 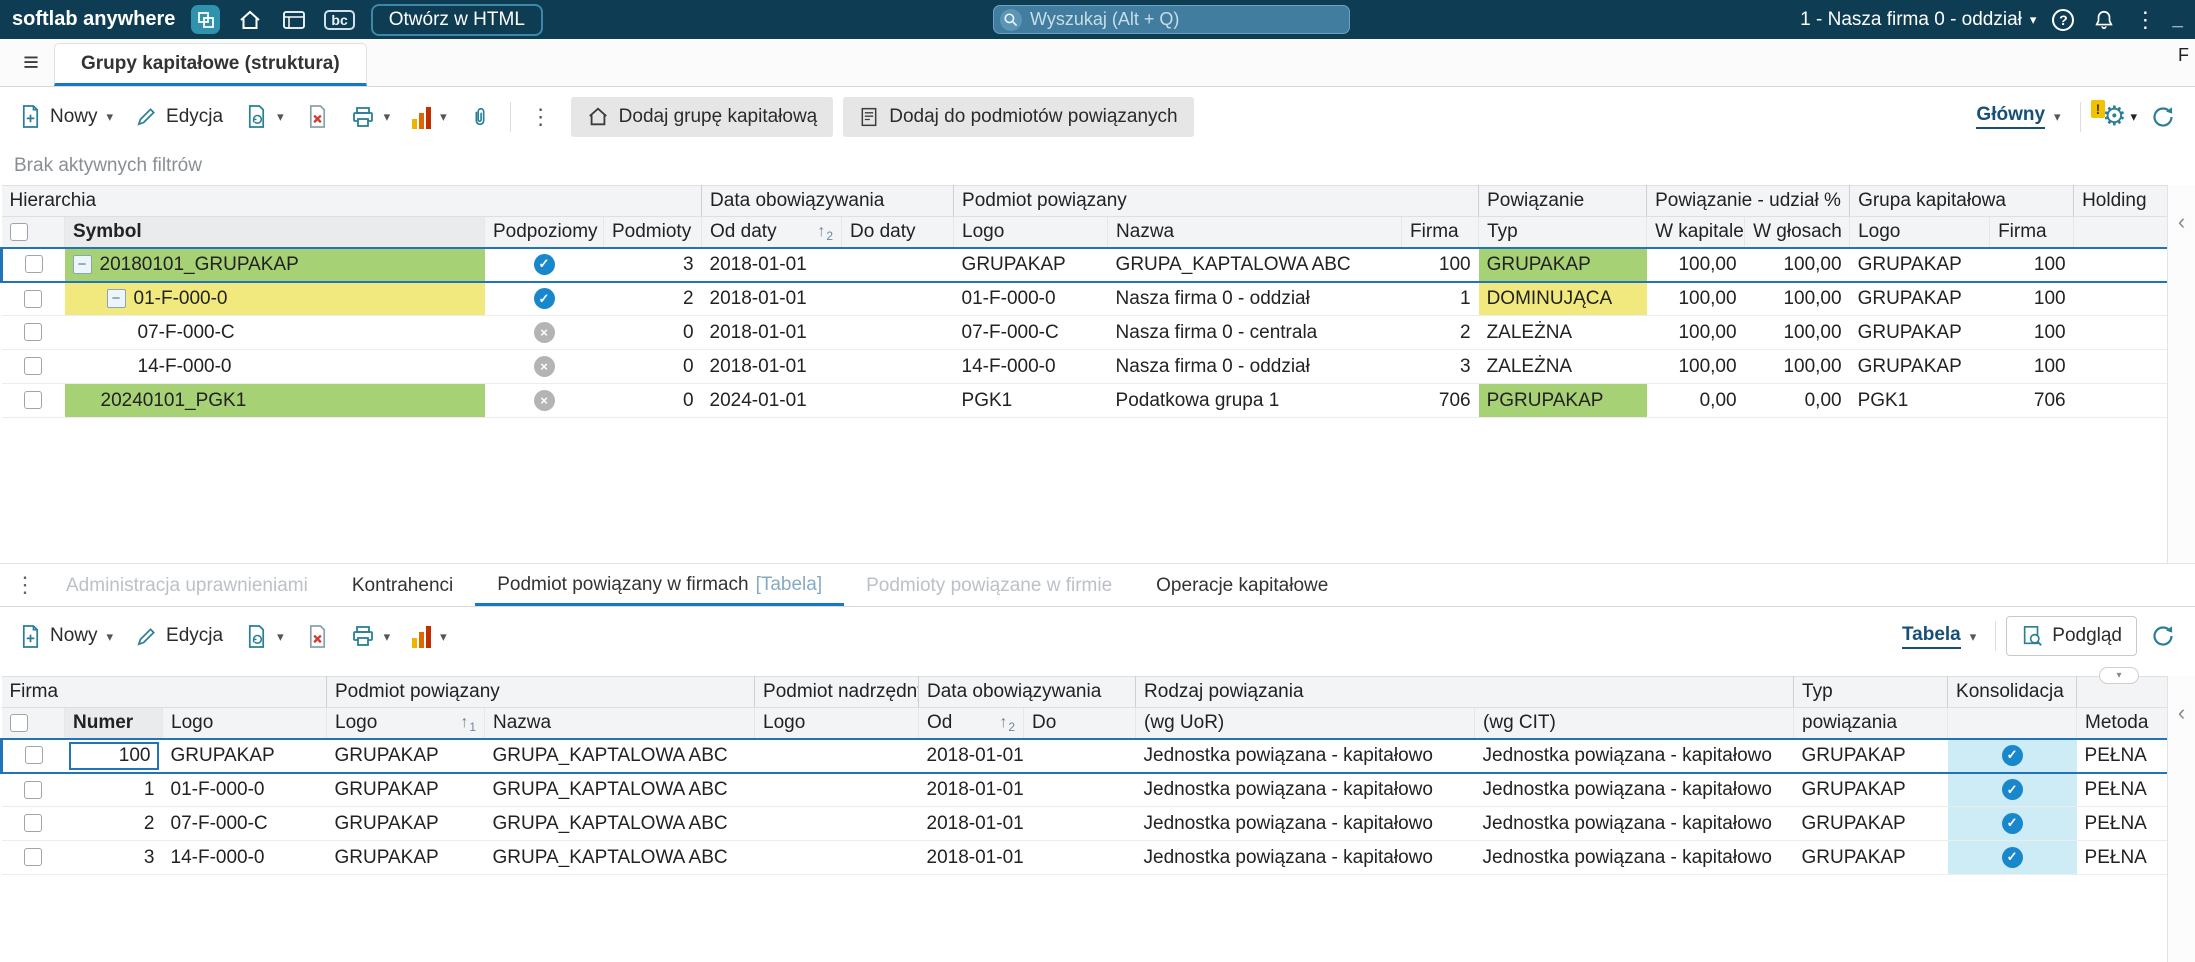 I want to click on col-od: Od ↑ 2, so click(x=971, y=723).